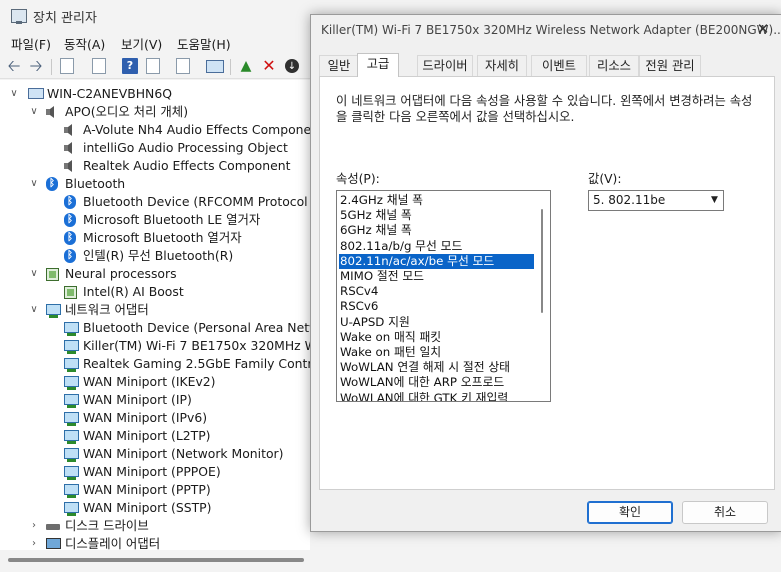  Describe the element at coordinates (187, 165) in the screenshot. I see `tree-item-label: Realtek Audio Effects Component` at that location.